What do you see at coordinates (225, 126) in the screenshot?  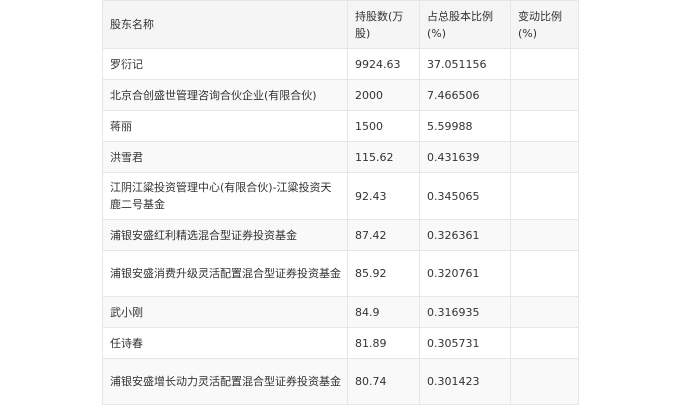 I see `cell-name: 蒋丽` at bounding box center [225, 126].